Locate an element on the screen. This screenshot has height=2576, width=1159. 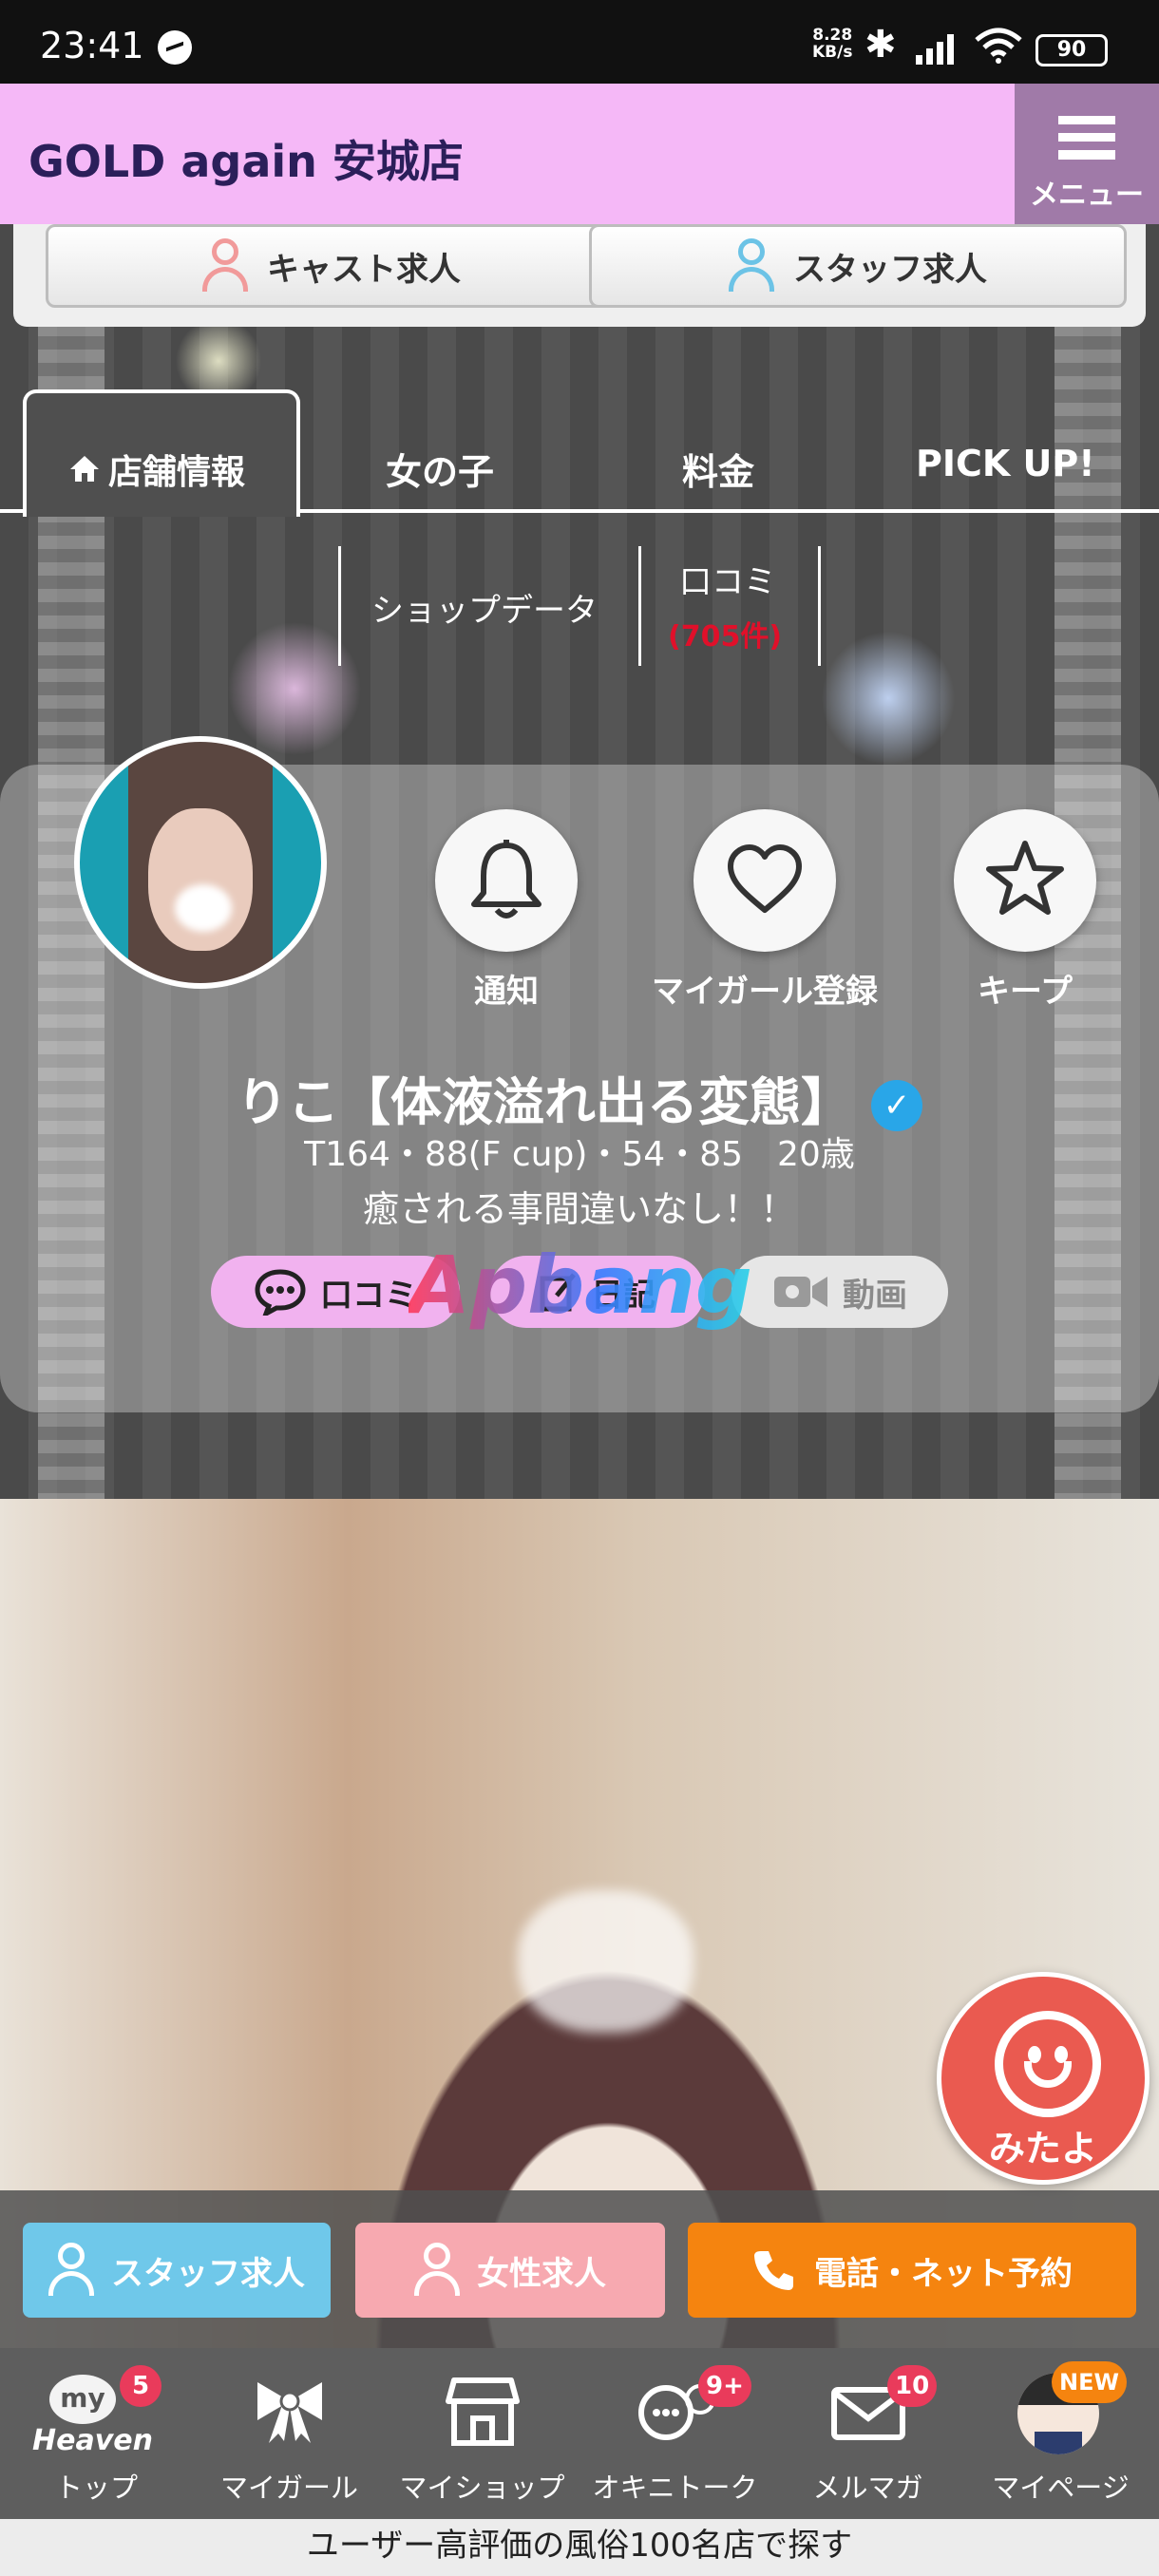
network-speed: 8.28 KB/s is located at coordinates (832, 44).